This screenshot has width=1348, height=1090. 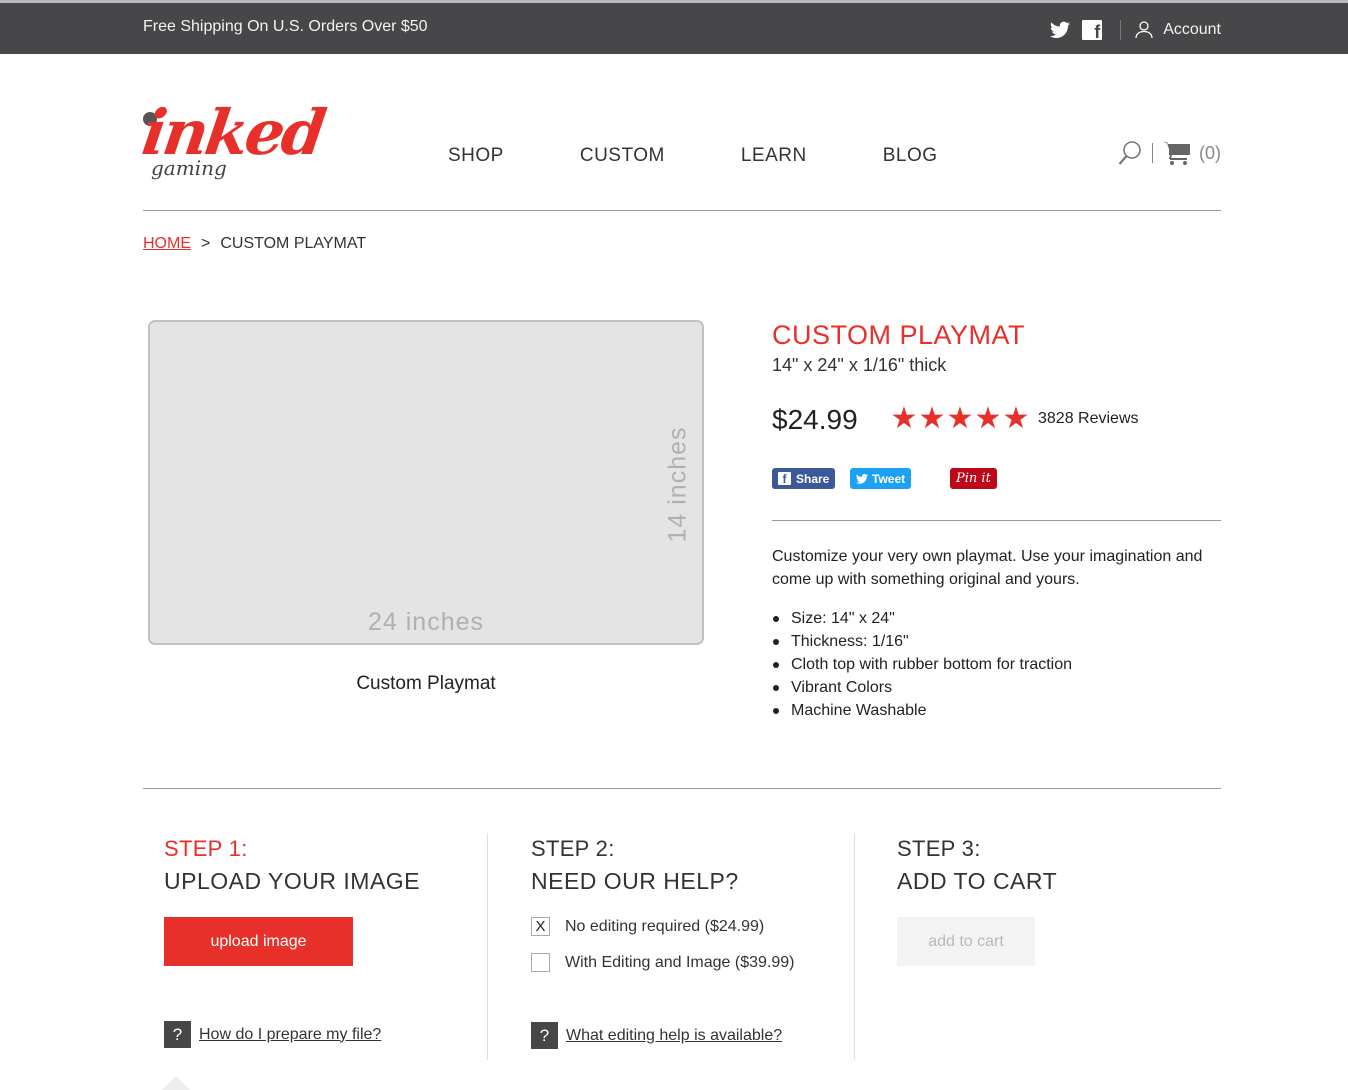 What do you see at coordinates (1192, 30) in the screenshot?
I see `account-link: Account` at bounding box center [1192, 30].